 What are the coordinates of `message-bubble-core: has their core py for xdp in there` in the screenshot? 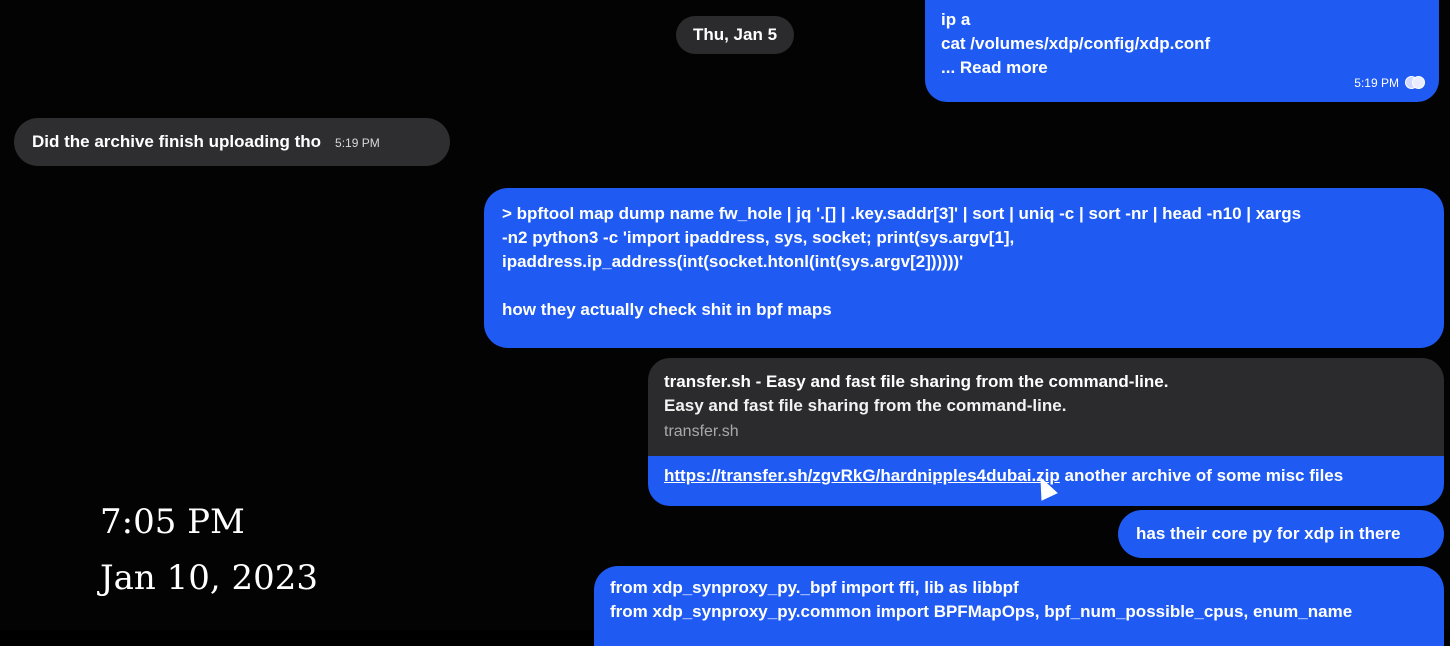 It's located at (1281, 534).